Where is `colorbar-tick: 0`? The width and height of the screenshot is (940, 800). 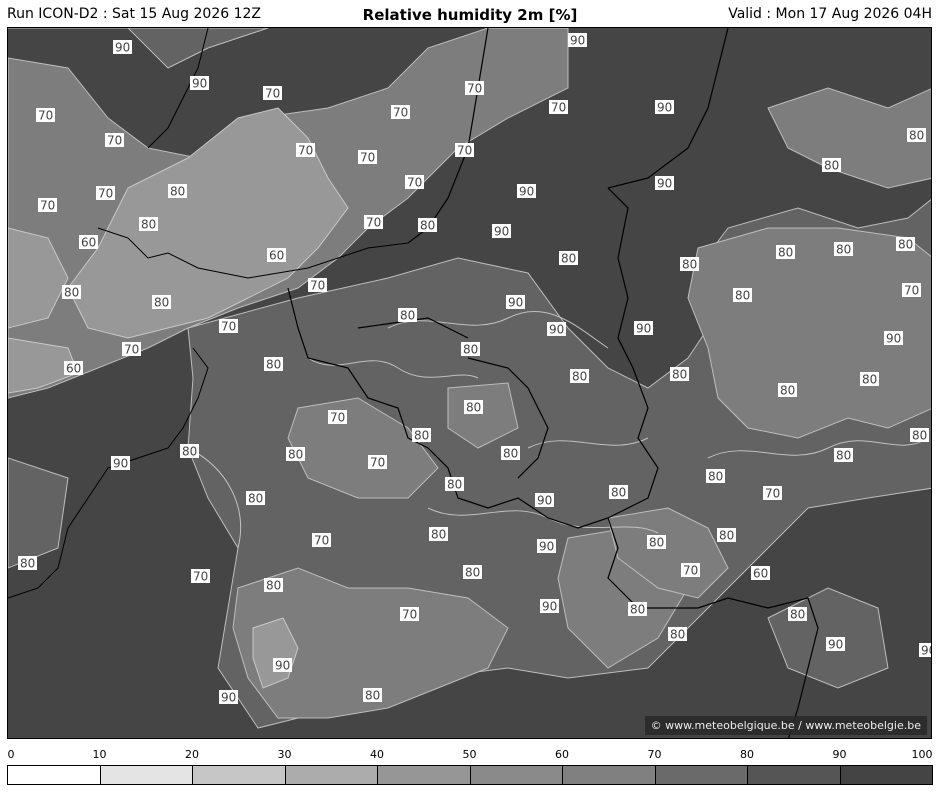
colorbar-tick: 0 is located at coordinates (11, 754).